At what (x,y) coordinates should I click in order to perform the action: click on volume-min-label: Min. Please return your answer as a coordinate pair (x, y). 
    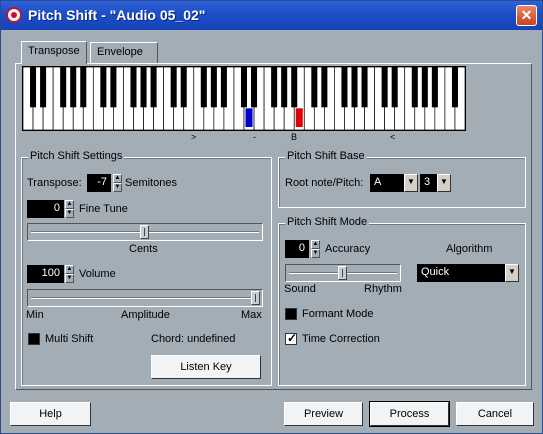
    Looking at the image, I should click on (35, 315).